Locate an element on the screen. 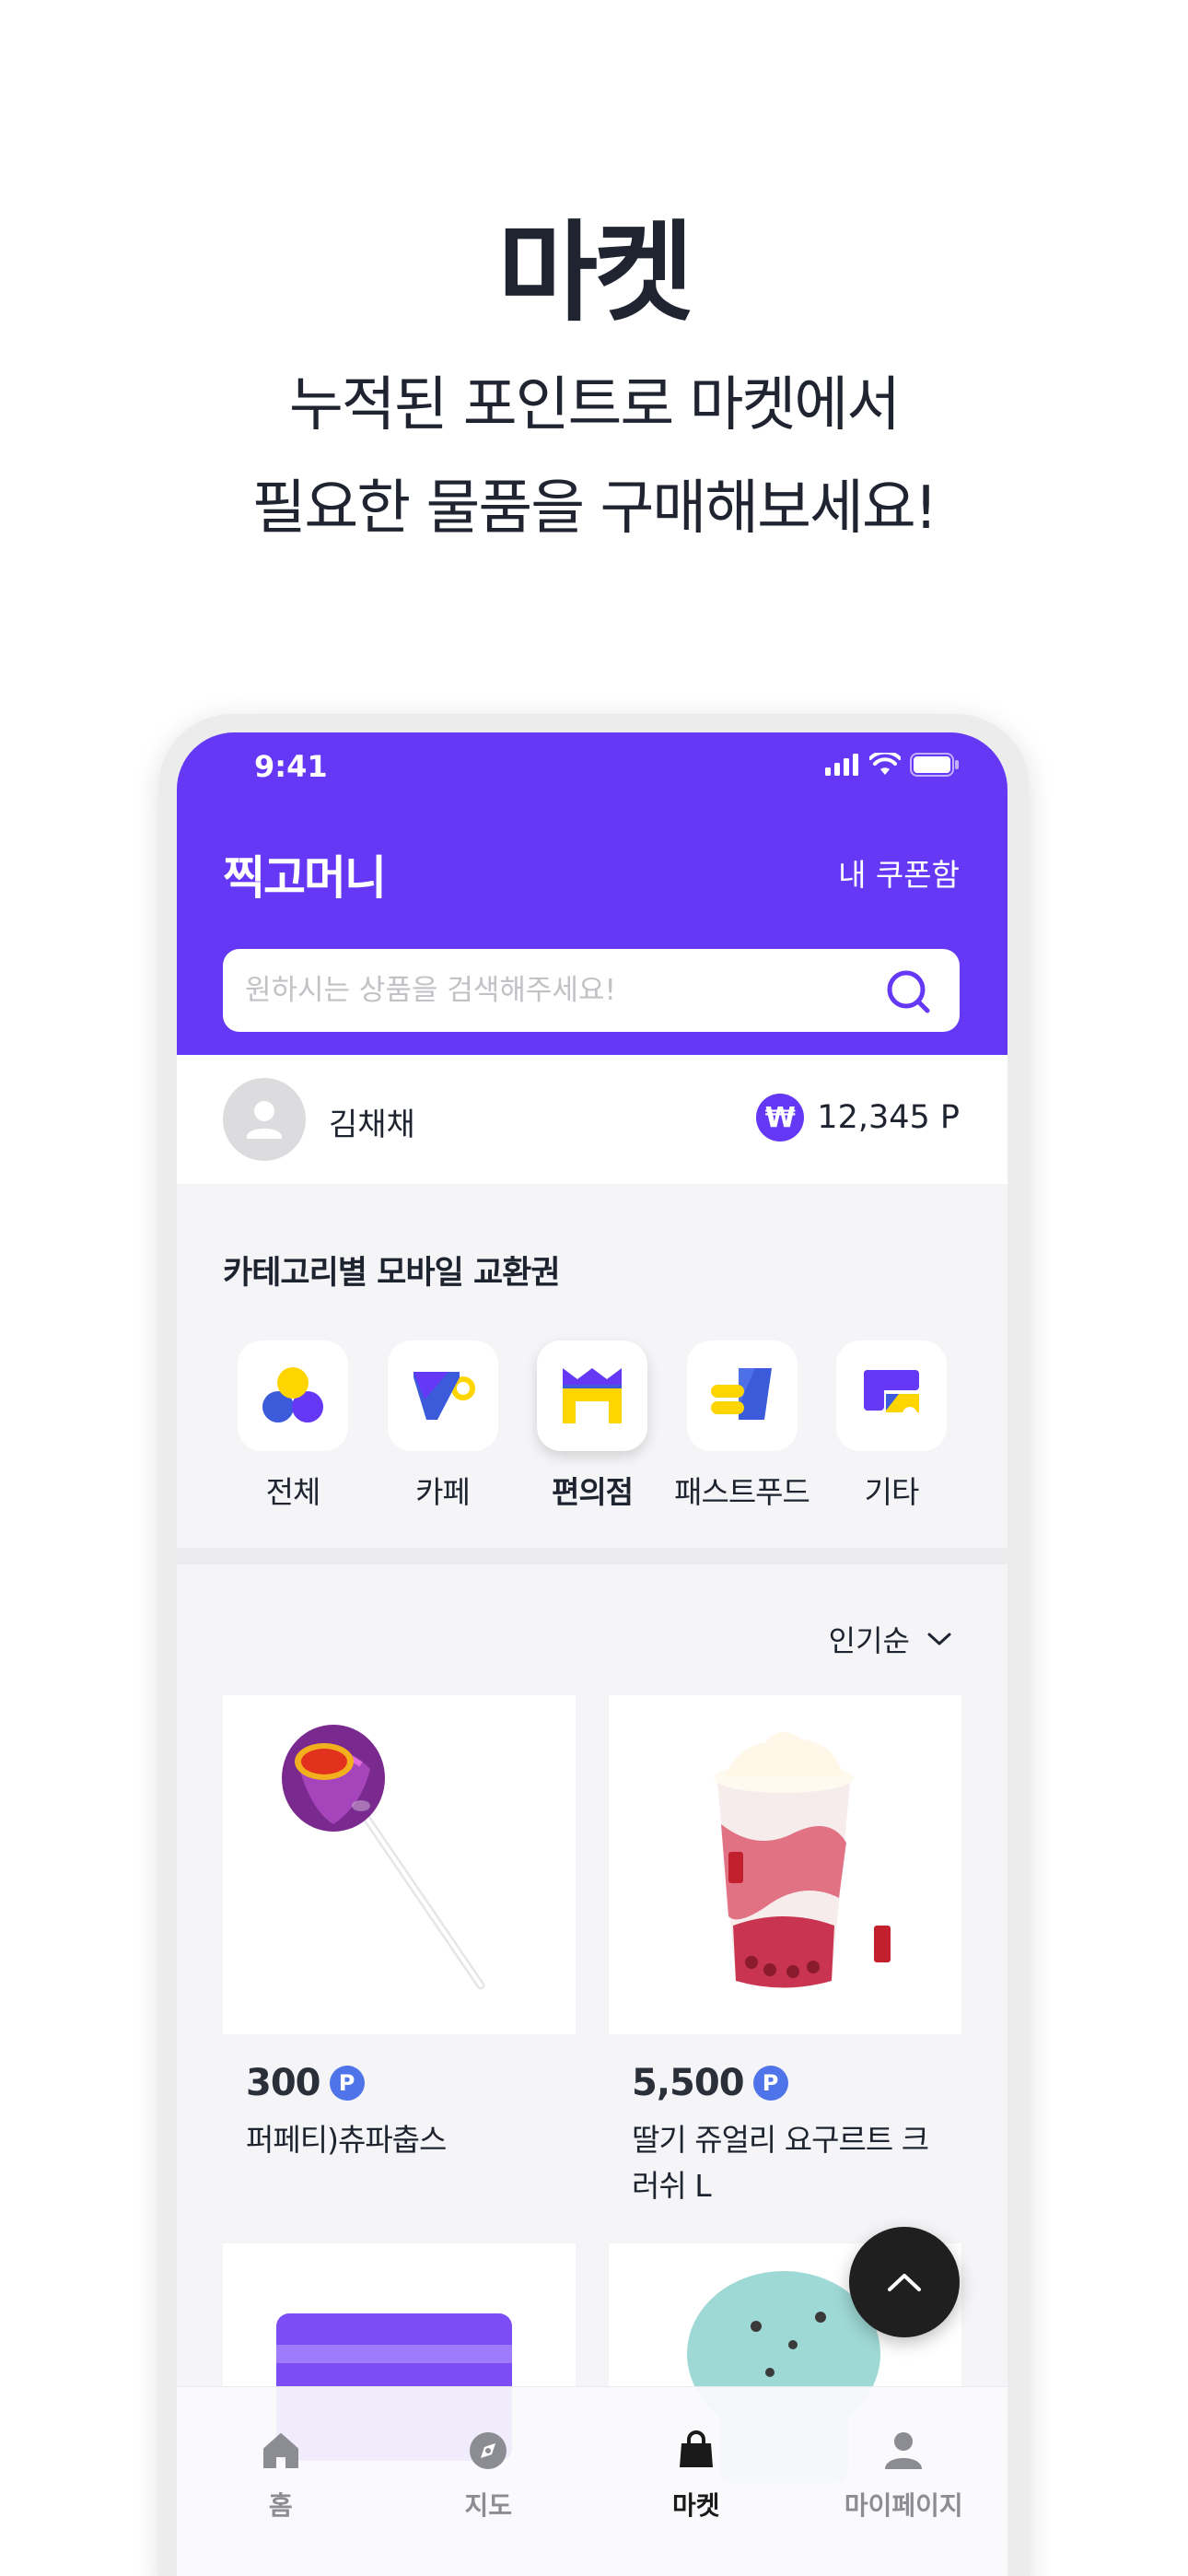 Image resolution: width=1188 pixels, height=2576 pixels. tab-market: 마켓 is located at coordinates (696, 2481).